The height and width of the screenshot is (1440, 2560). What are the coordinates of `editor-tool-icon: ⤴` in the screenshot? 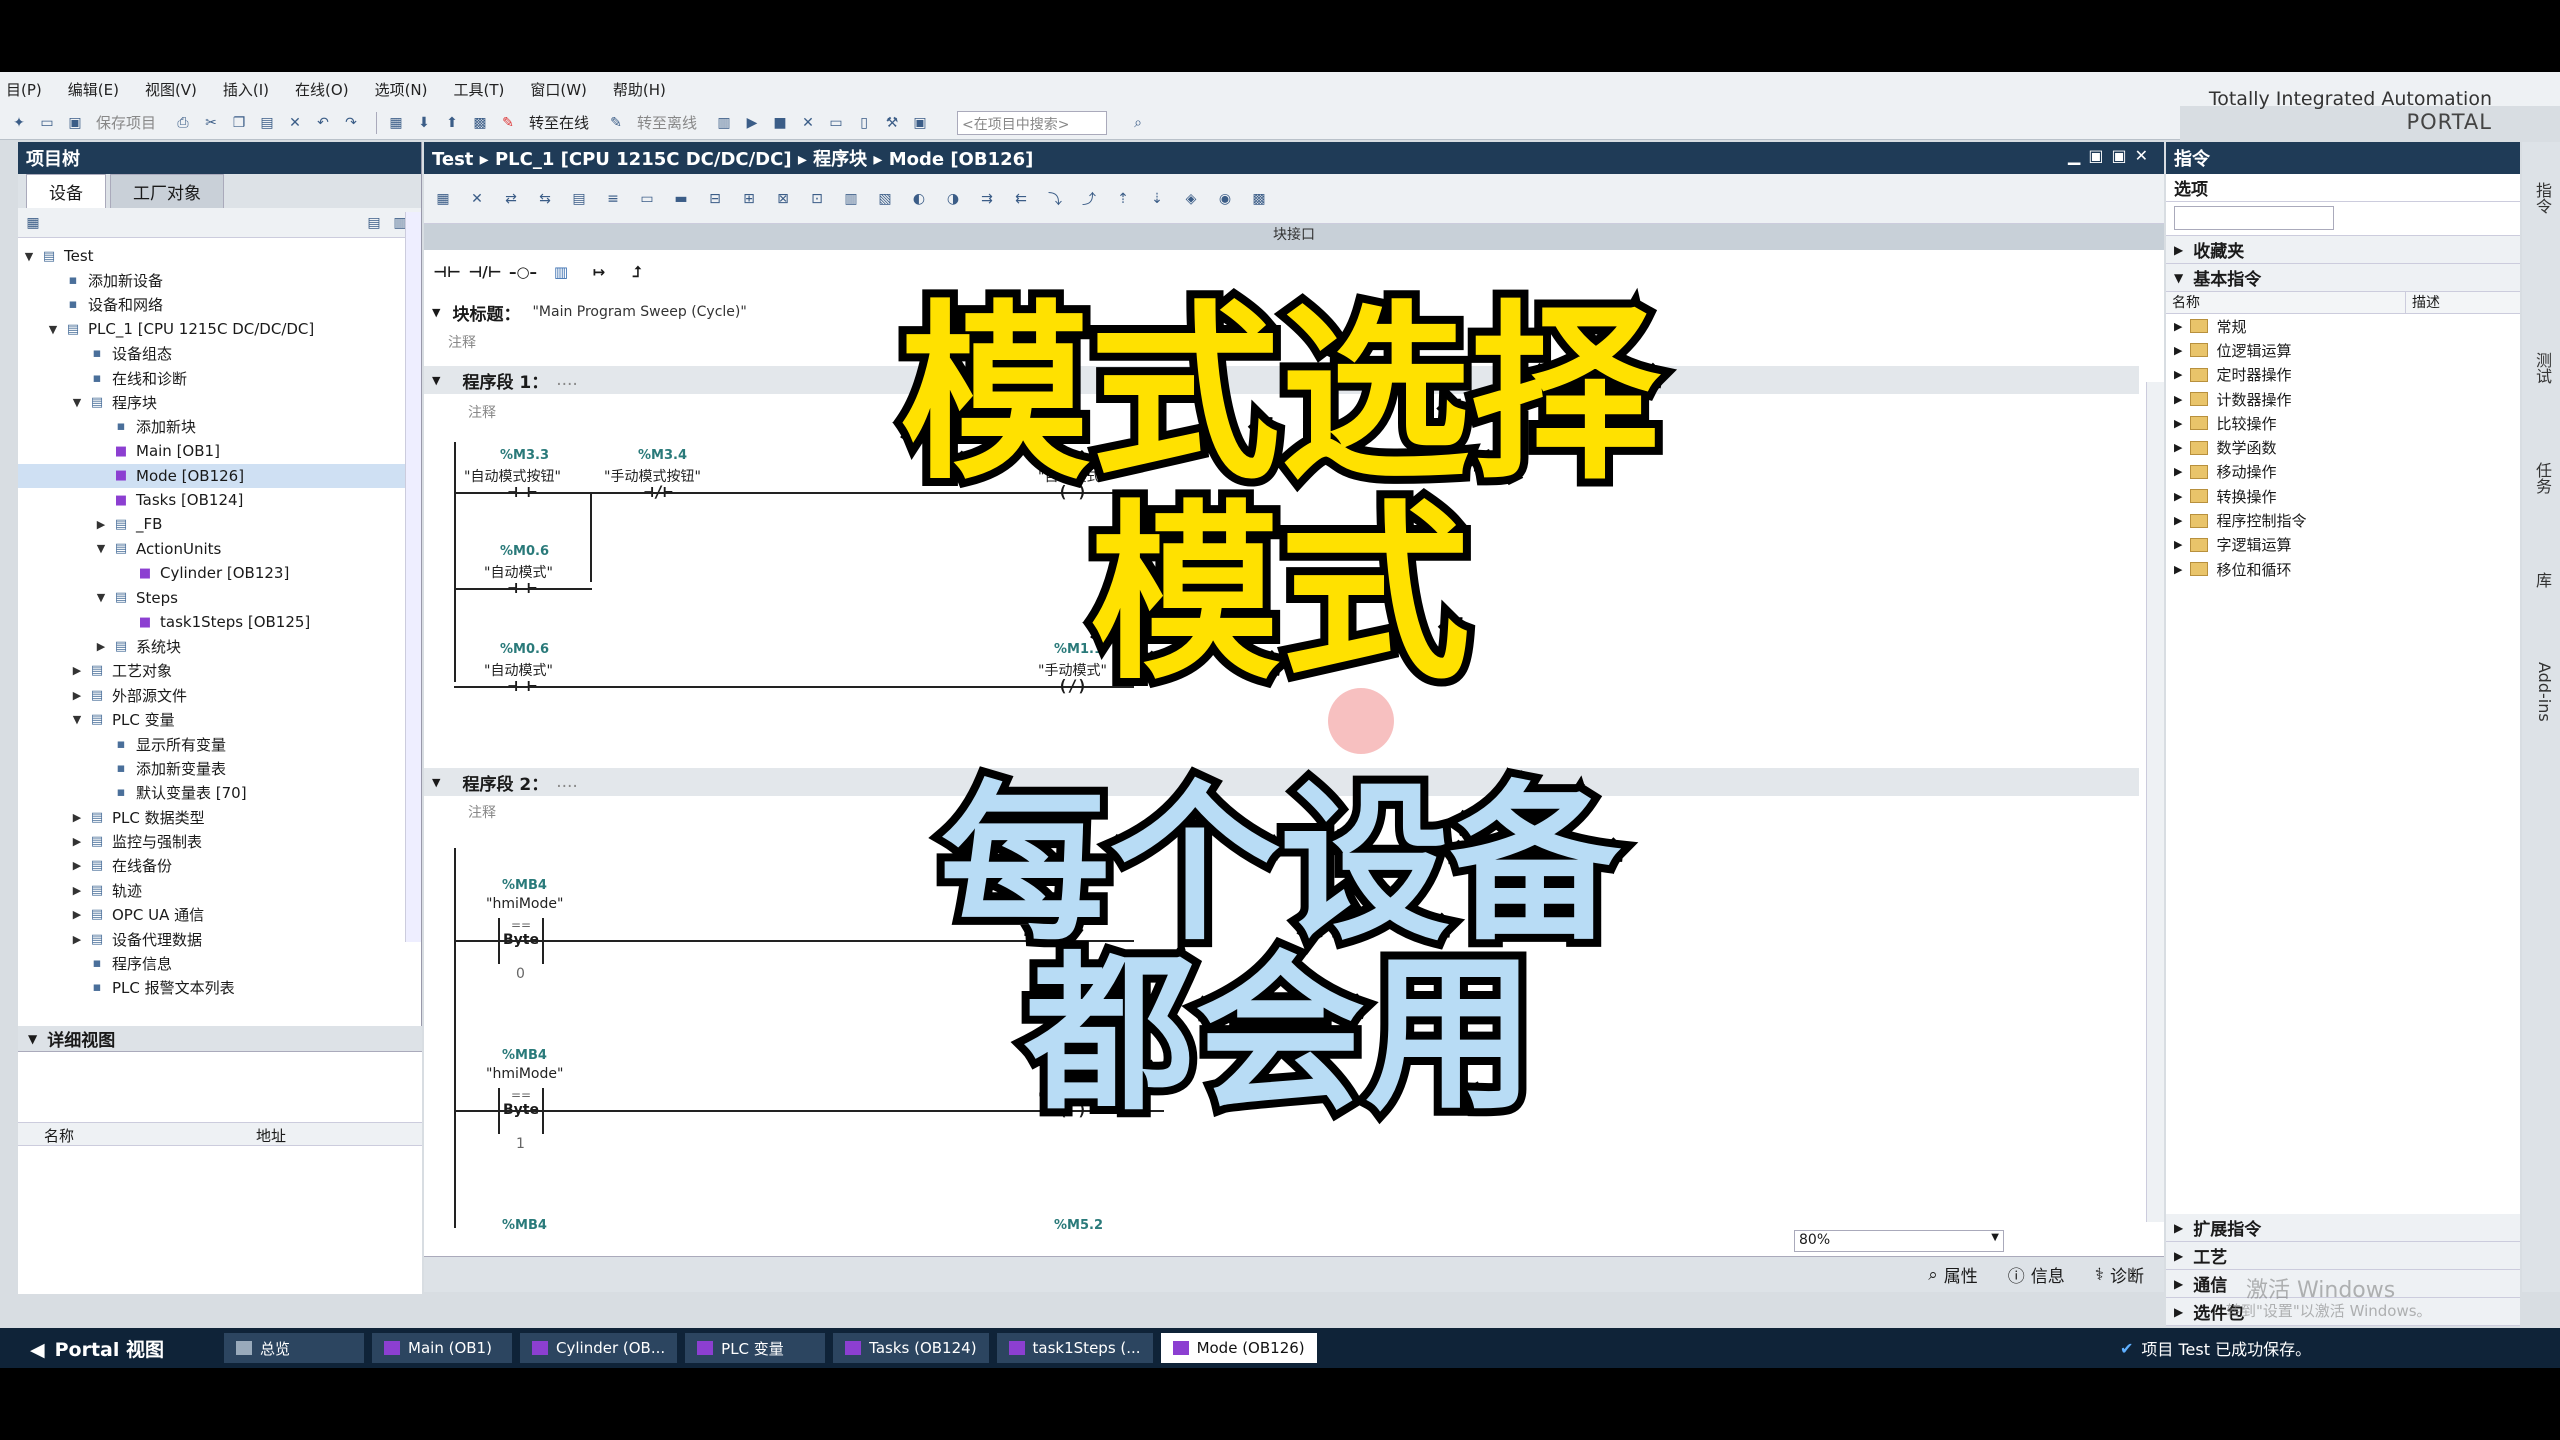 It's located at (1089, 199).